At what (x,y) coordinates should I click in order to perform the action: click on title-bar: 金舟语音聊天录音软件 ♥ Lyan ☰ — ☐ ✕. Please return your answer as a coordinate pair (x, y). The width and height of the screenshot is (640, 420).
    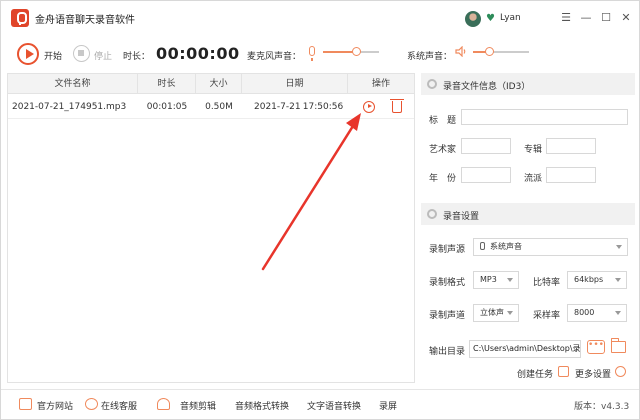
    Looking at the image, I should click on (320, 17).